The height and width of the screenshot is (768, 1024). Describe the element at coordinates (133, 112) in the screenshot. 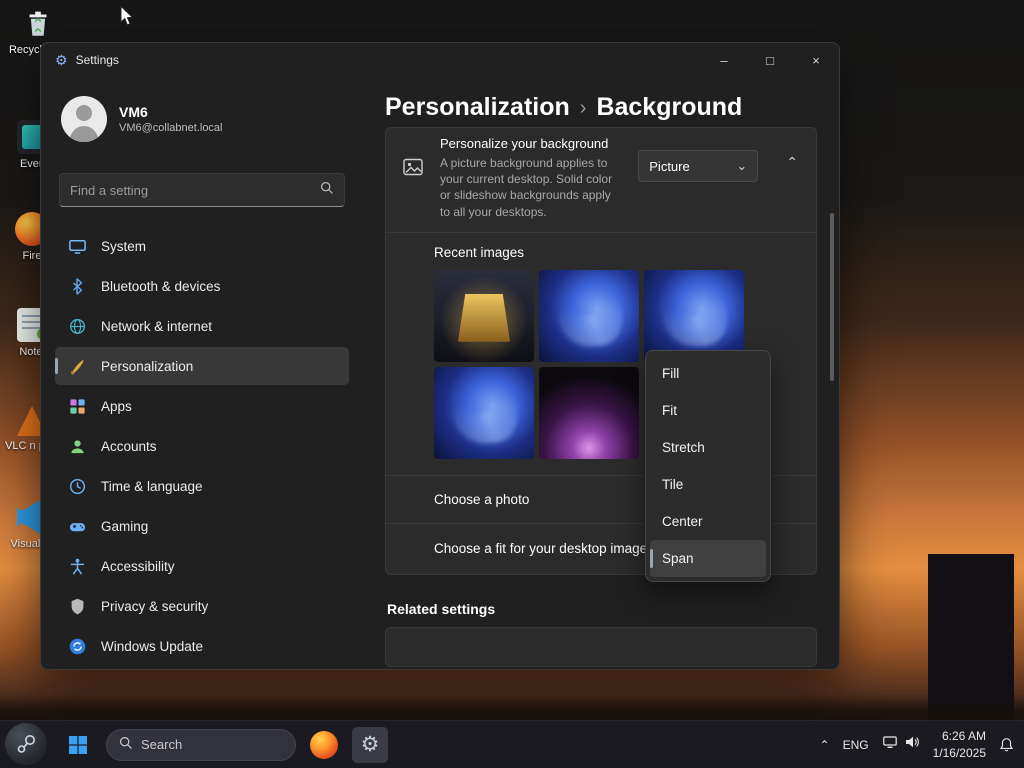

I see `user-name: VM6` at that location.